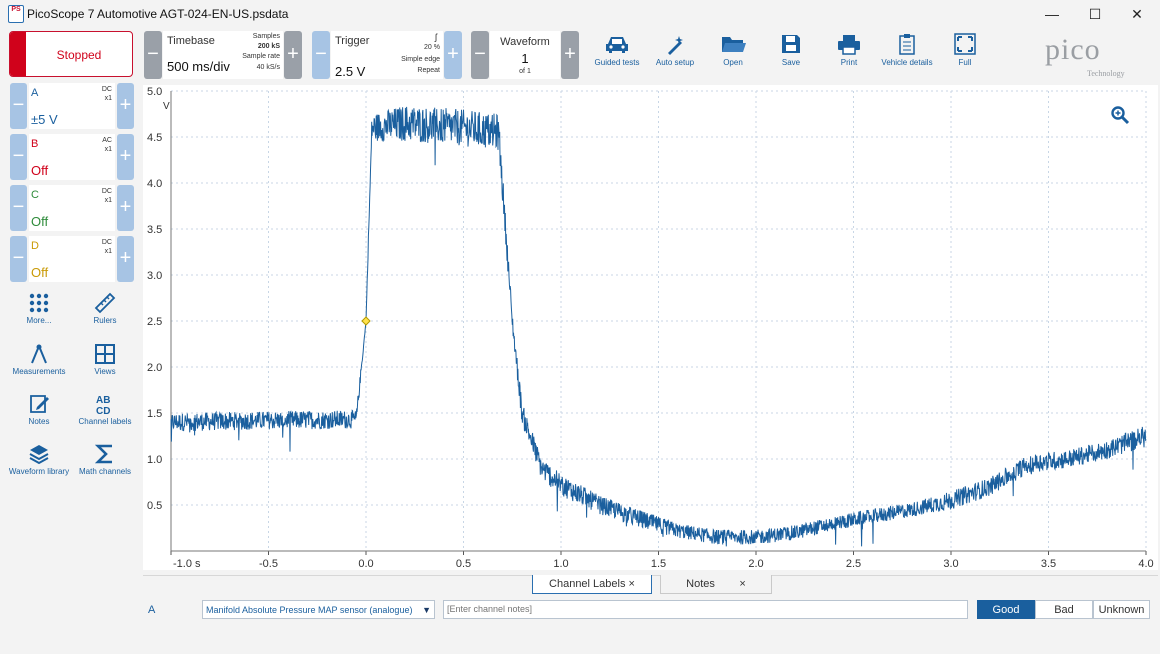 The image size is (1160, 654). I want to click on rulers-label: Rulers, so click(105, 320).